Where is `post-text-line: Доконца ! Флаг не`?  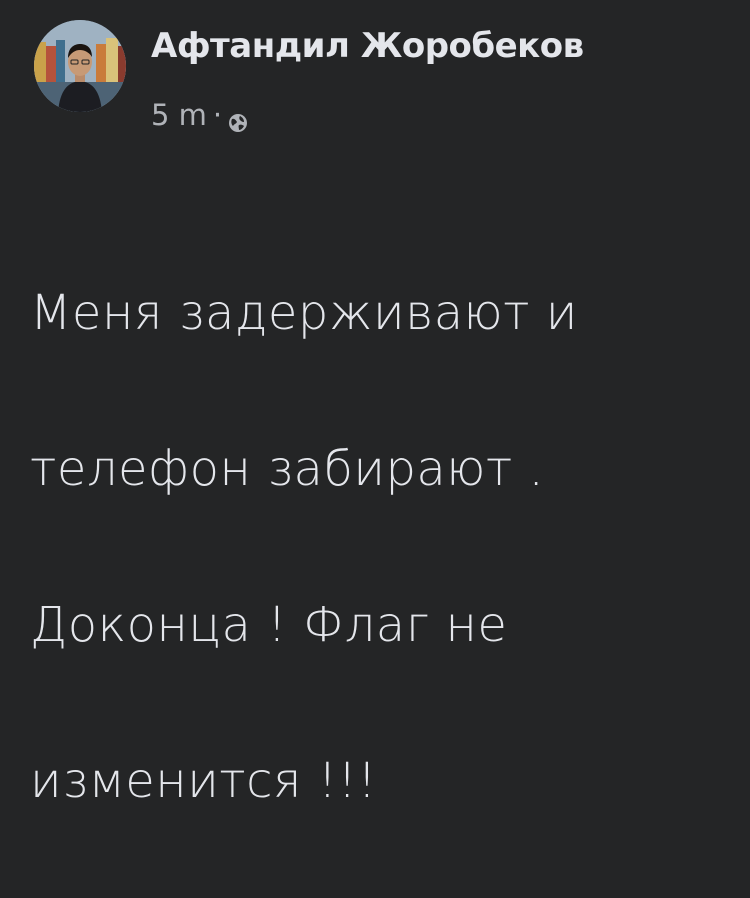
post-text-line: Доконца ! Флаг не is located at coordinates (269, 625).